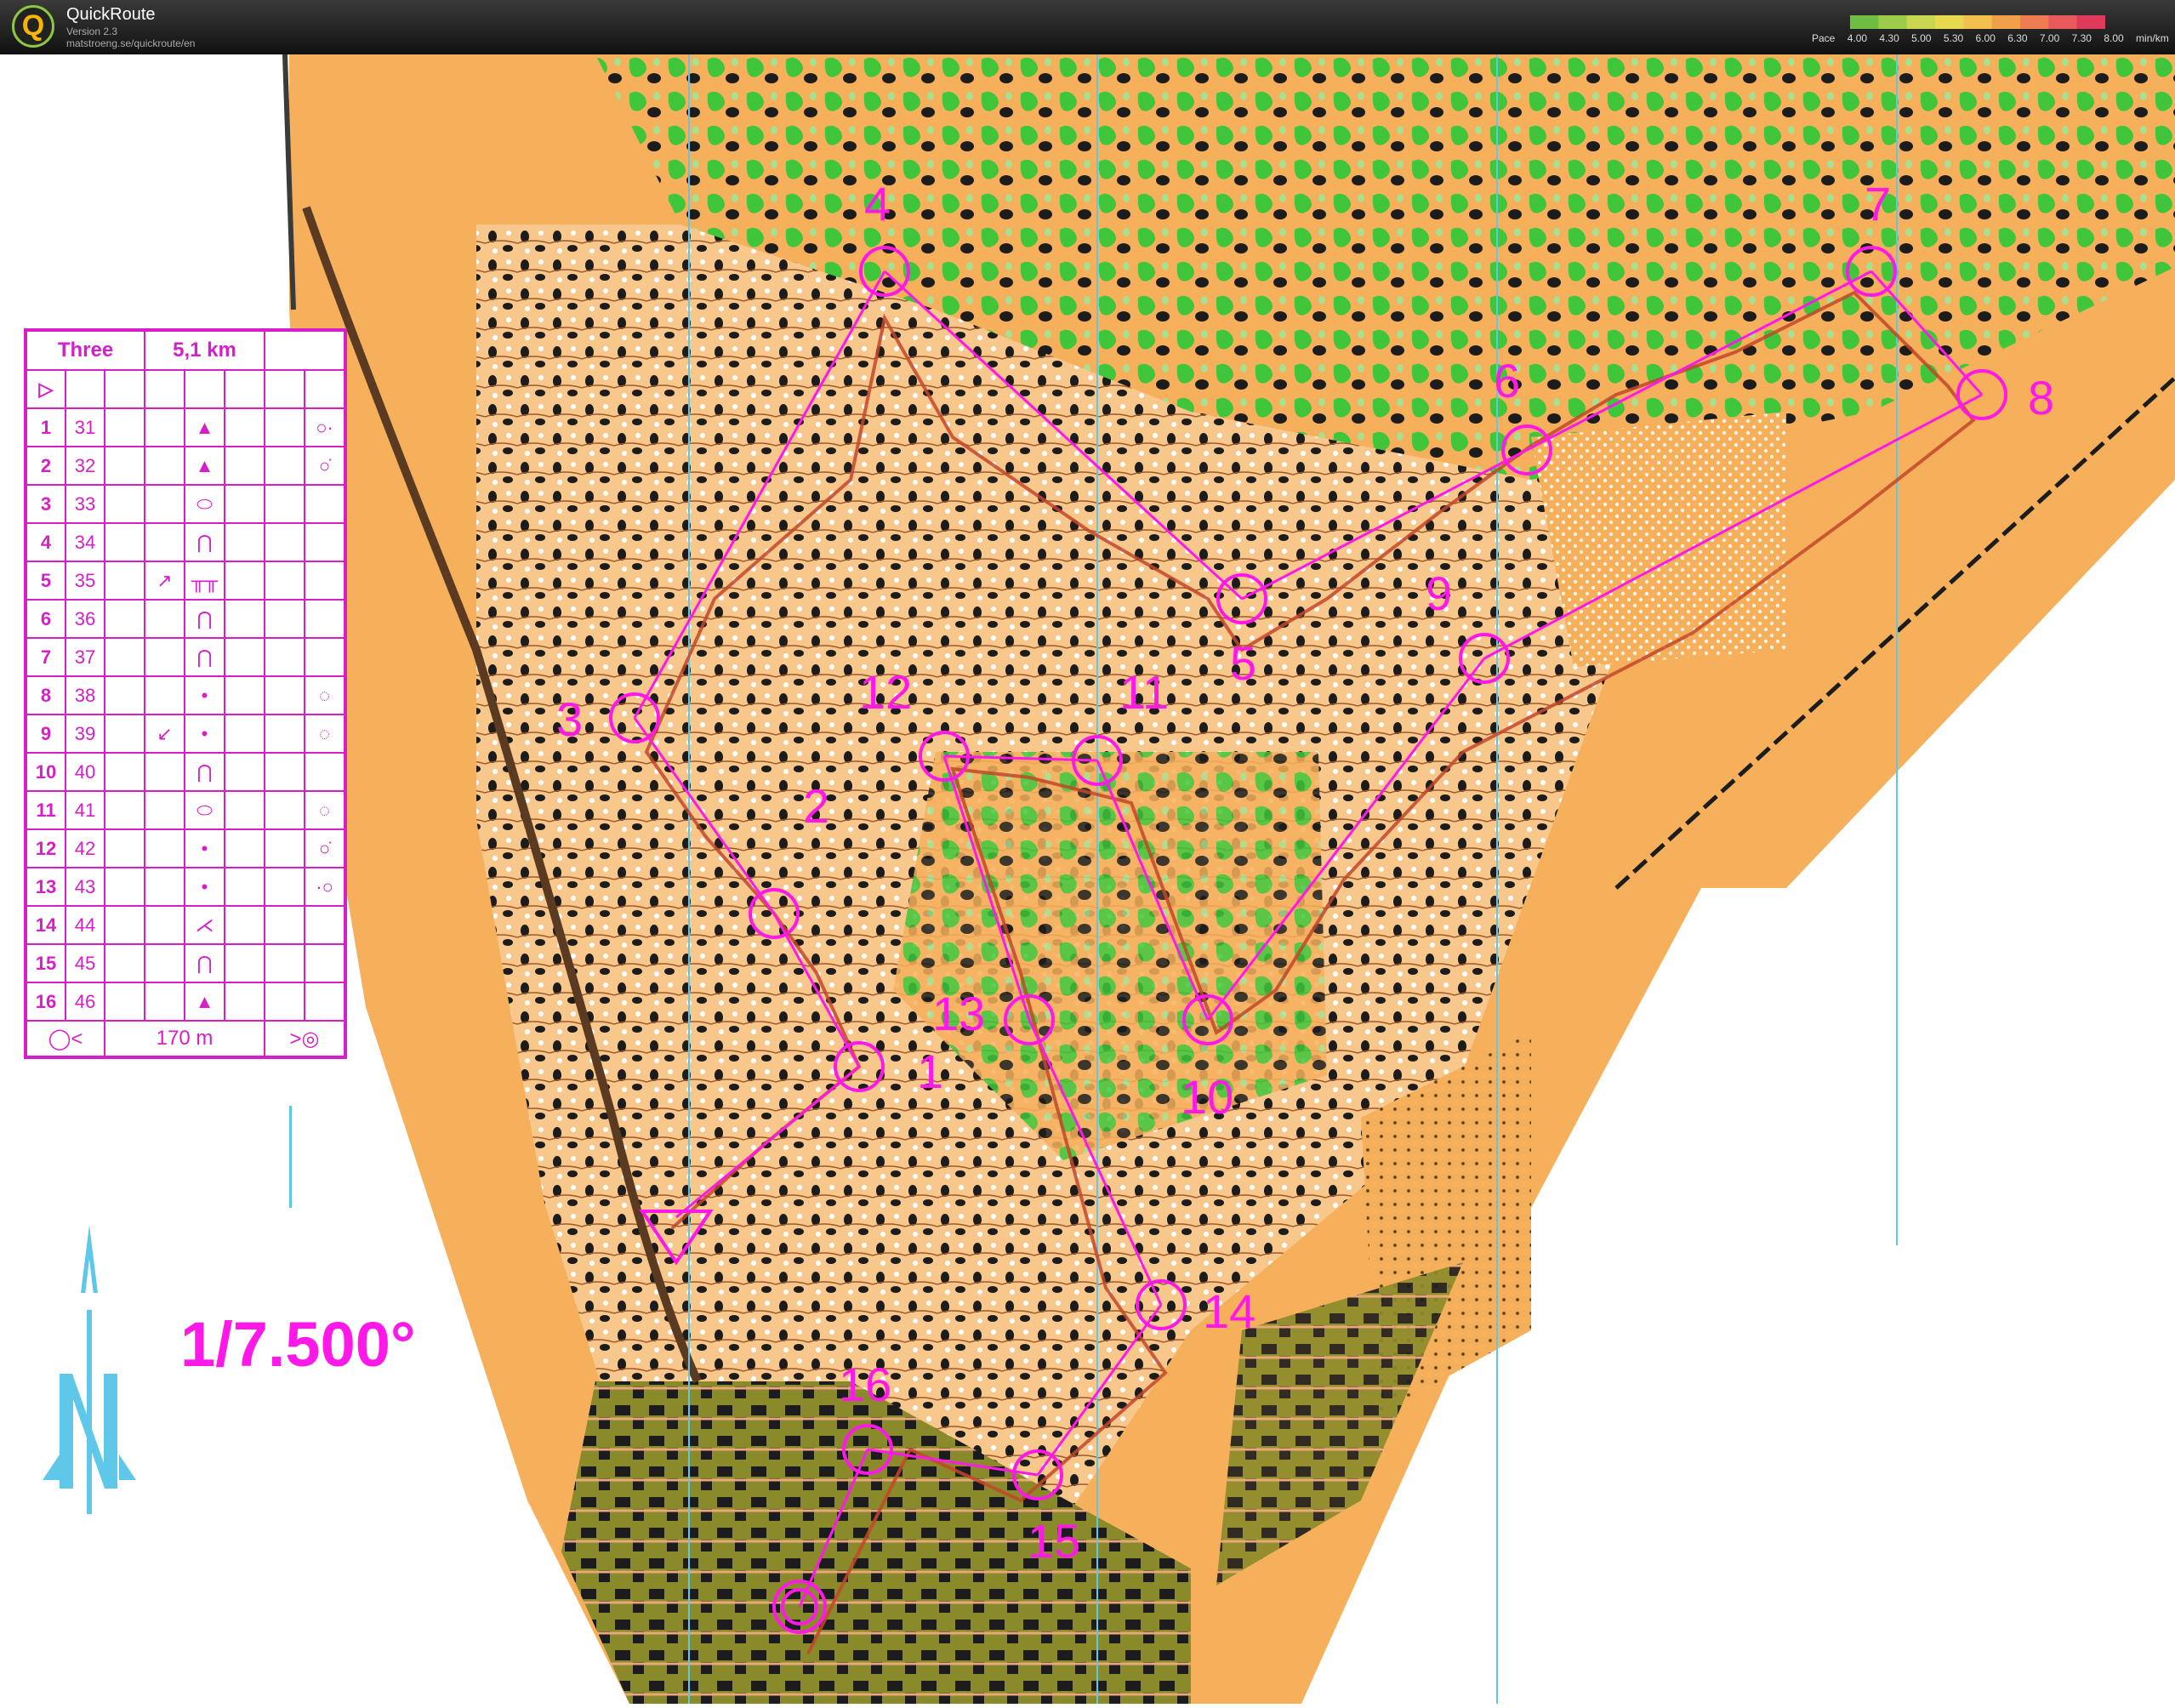  I want to click on feature-symbol: ▲, so click(204, 1002).